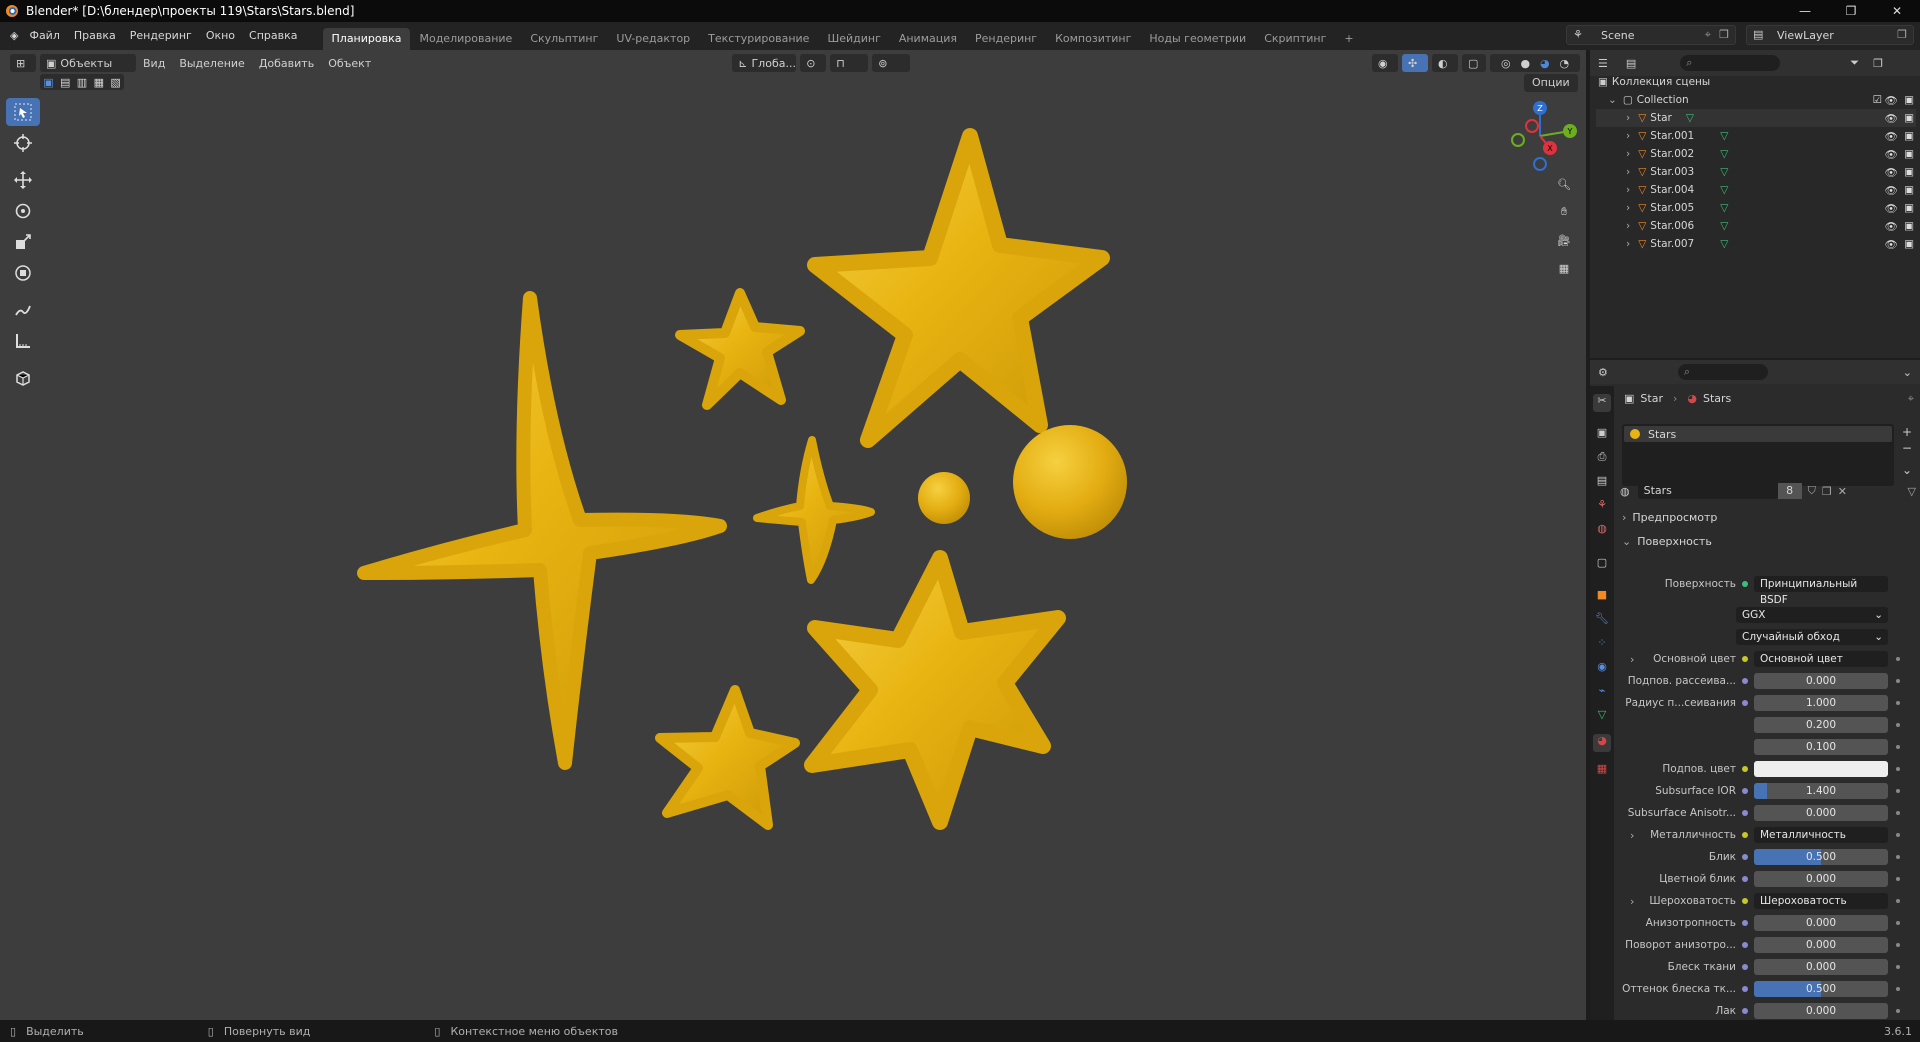 Image resolution: width=1920 pixels, height=1042 pixels. Describe the element at coordinates (1625, 491) in the screenshot. I see `browse-material-icon: ◍` at that location.